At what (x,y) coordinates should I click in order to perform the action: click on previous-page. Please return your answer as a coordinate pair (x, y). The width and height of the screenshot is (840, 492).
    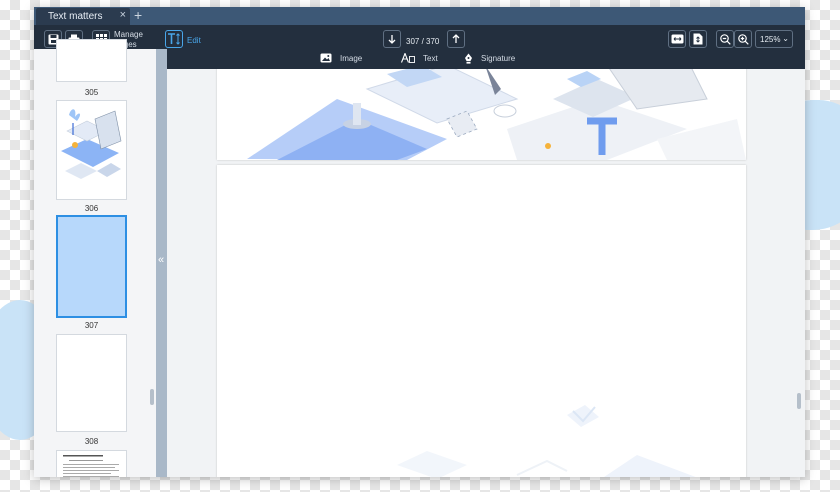
    Looking at the image, I should click on (481, 114).